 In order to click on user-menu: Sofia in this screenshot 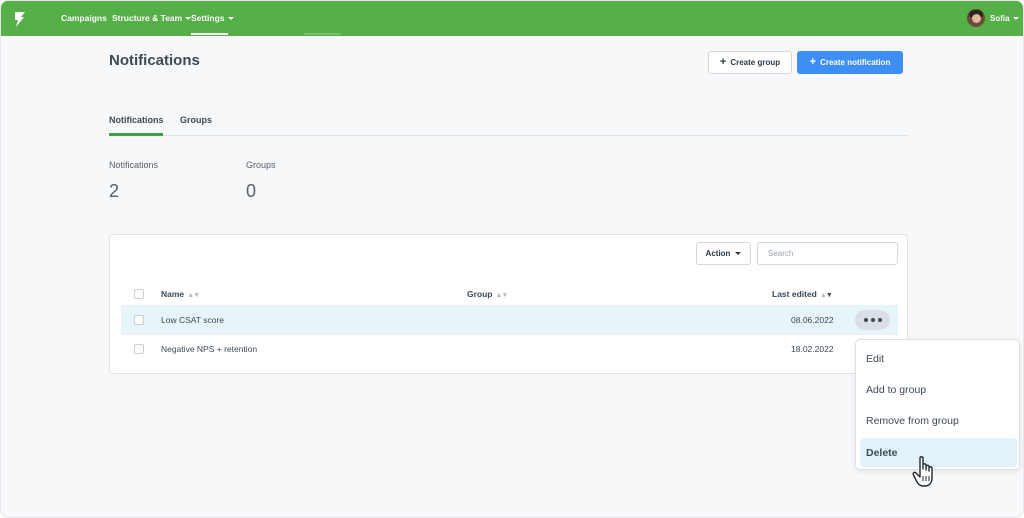, I will do `click(1004, 18)`.